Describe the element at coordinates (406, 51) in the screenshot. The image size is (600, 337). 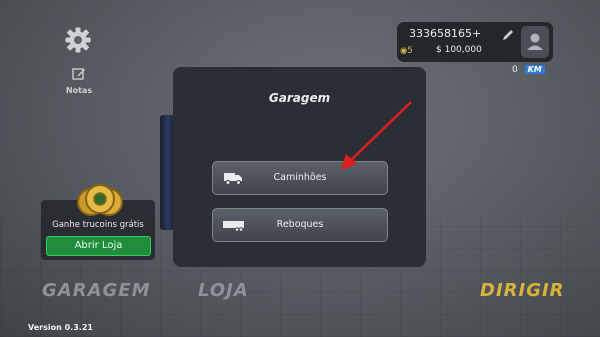
I see `trucoins-balance: ◉5` at that location.